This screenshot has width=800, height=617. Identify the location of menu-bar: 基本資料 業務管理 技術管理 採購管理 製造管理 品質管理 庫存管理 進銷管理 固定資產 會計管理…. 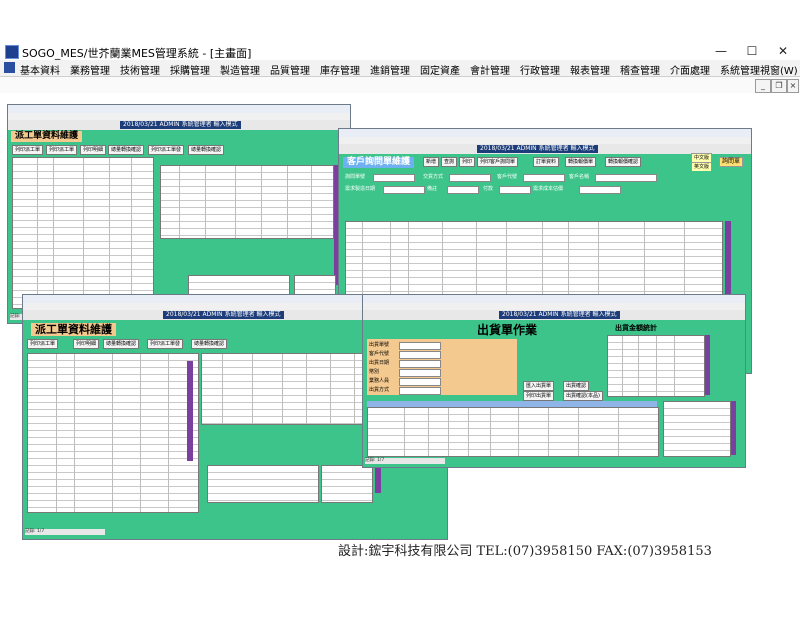
(400, 68).